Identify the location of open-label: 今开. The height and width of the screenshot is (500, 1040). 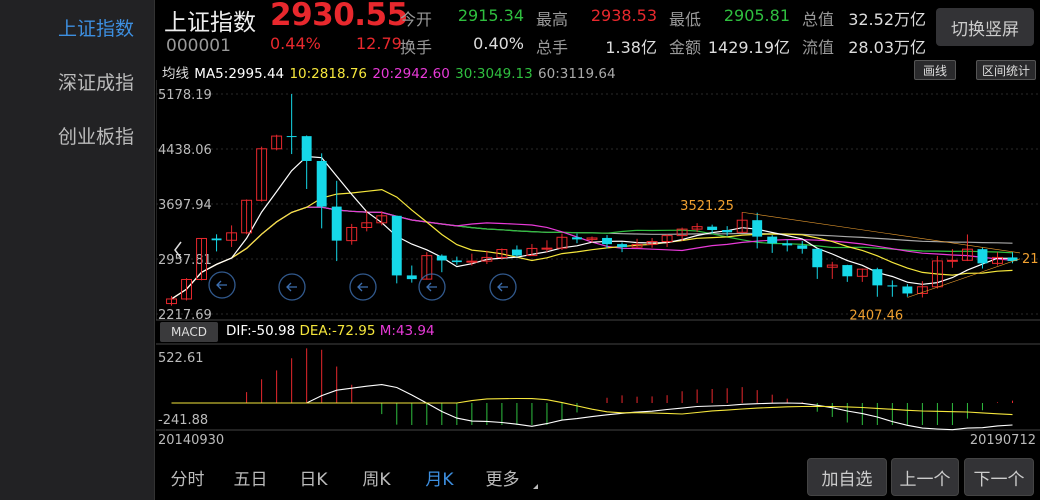
(416, 19).